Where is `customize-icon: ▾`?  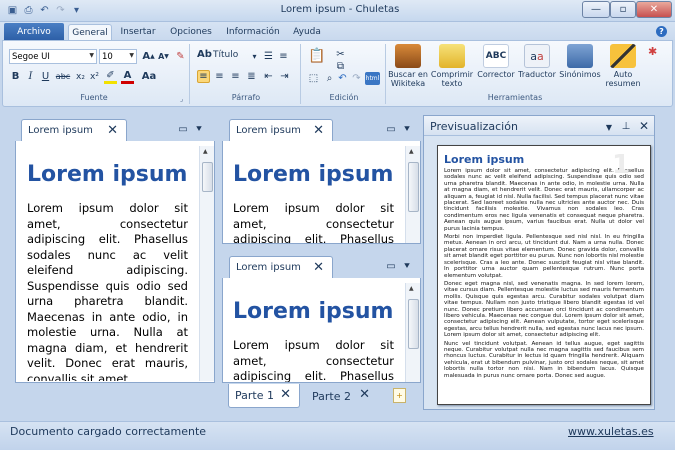 customize-icon: ▾ is located at coordinates (76, 10).